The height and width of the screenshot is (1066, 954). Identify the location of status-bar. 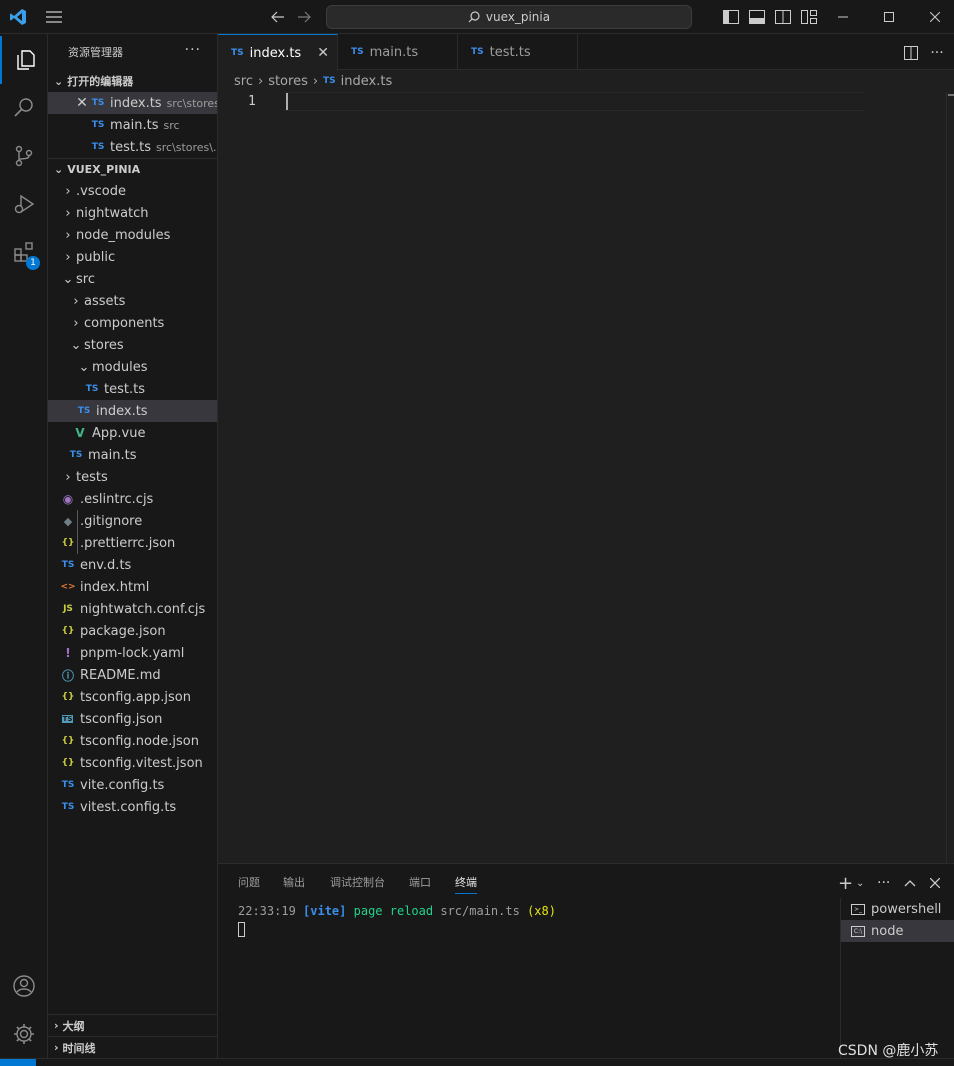
(477, 1062).